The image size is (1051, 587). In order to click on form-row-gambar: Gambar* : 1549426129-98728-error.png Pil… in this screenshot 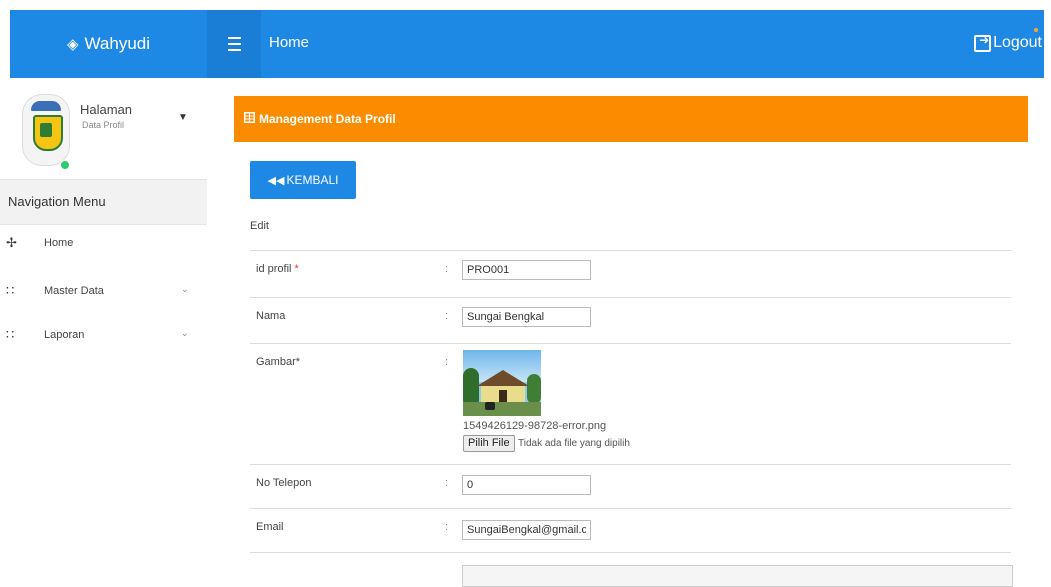, I will do `click(630, 403)`.